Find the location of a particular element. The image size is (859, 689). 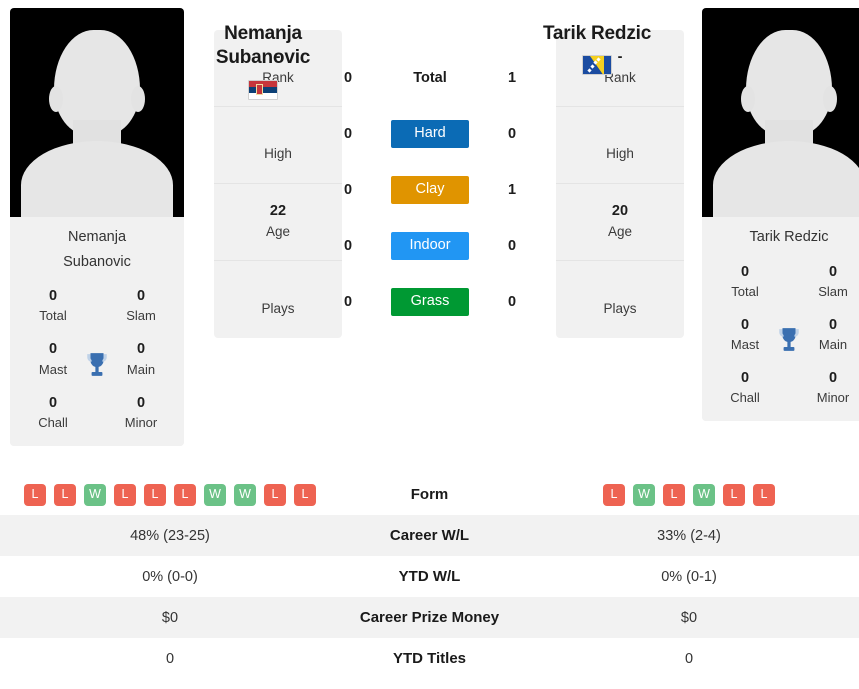

form-cell-left: LLWLLLWWLL is located at coordinates (170, 494).